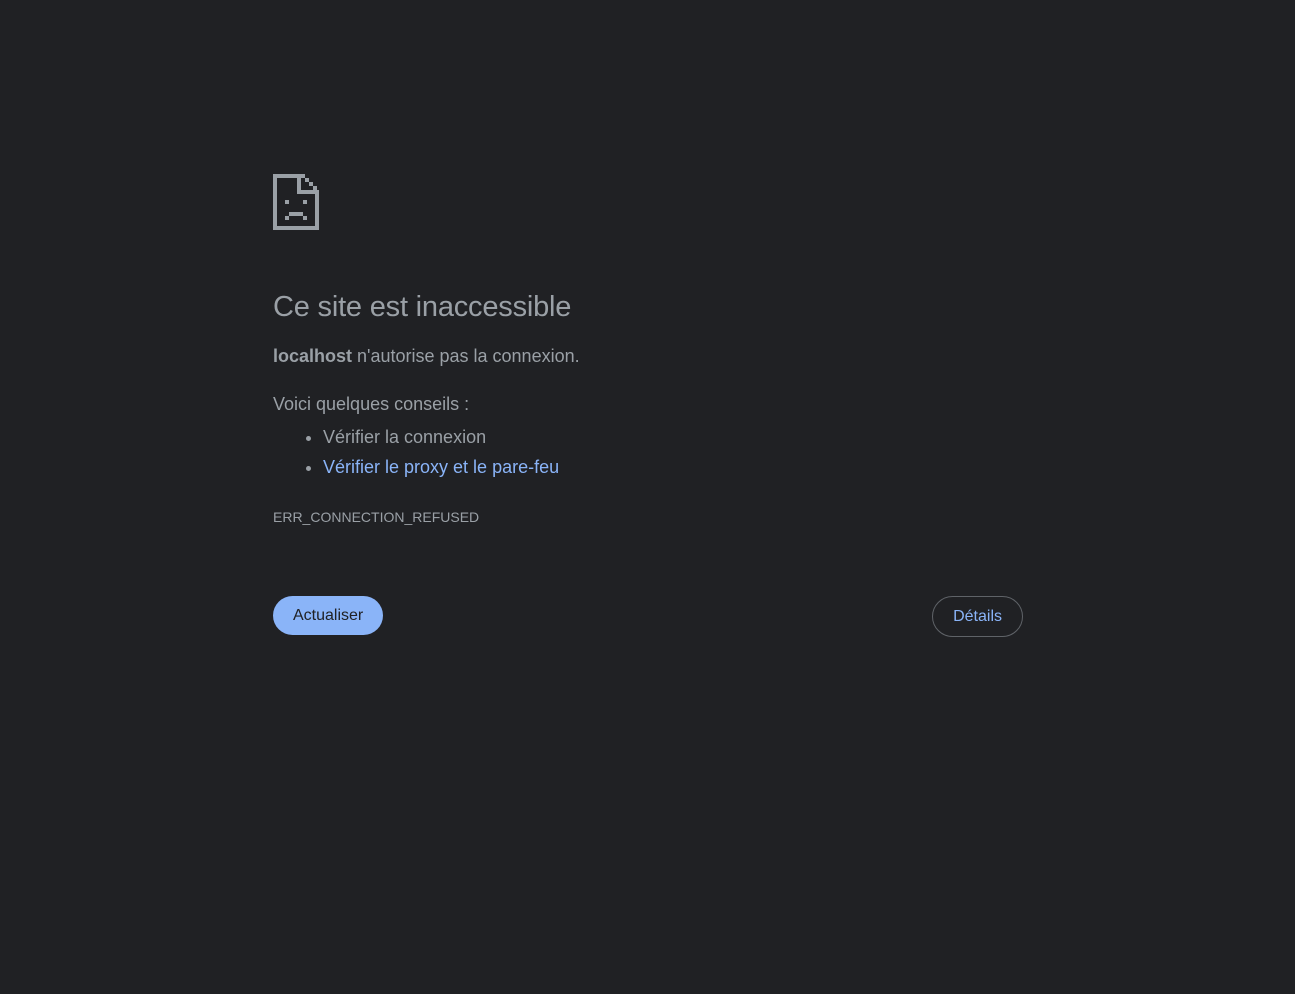  What do you see at coordinates (422, 307) in the screenshot?
I see `page-title: Ce site est inaccessible` at bounding box center [422, 307].